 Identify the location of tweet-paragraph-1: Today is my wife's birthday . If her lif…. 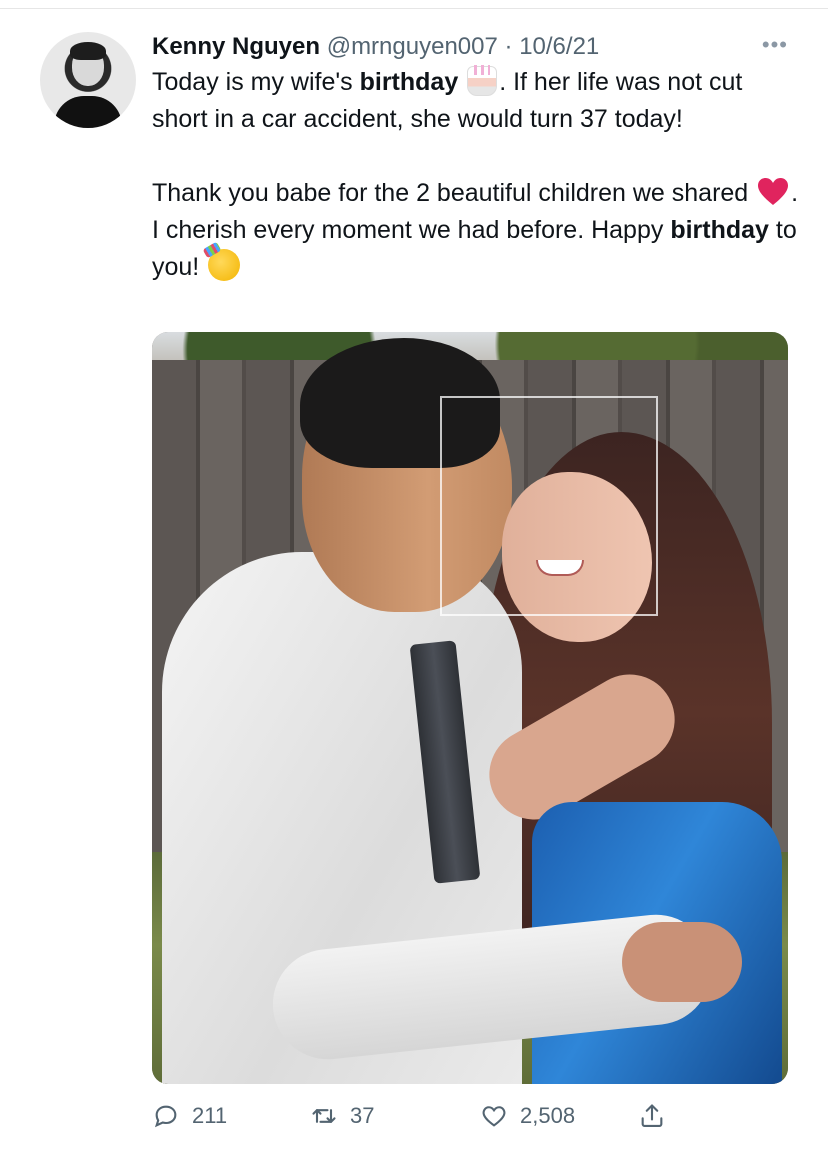
(477, 101).